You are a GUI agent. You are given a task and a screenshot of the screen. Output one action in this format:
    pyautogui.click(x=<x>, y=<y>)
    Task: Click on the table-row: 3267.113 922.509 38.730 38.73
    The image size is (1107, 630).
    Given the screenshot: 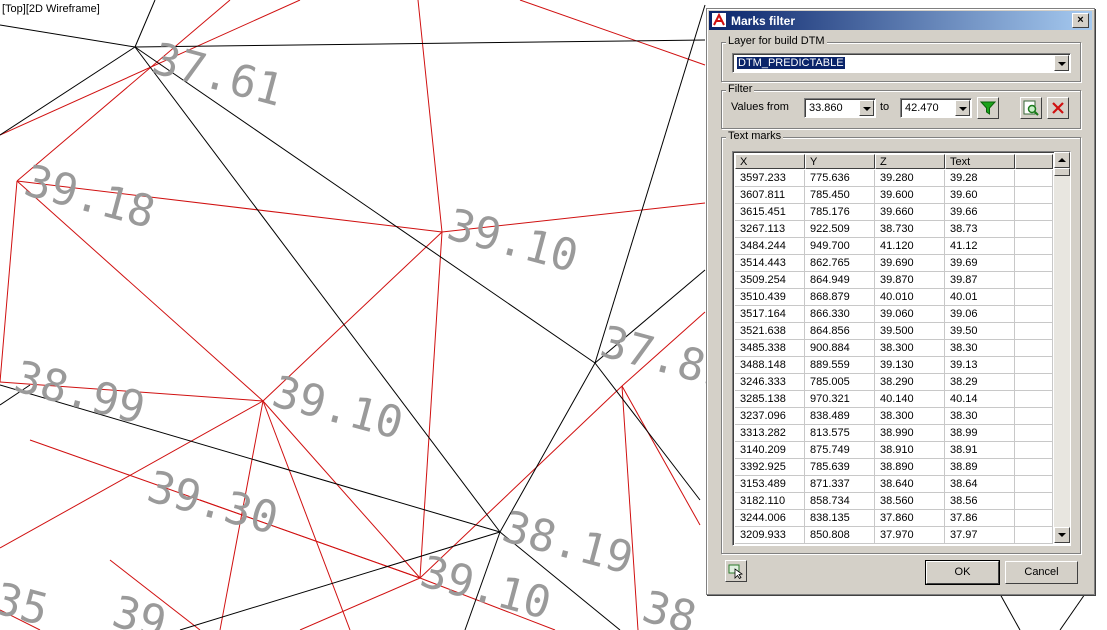 What is the action you would take?
    pyautogui.click(x=894, y=229)
    